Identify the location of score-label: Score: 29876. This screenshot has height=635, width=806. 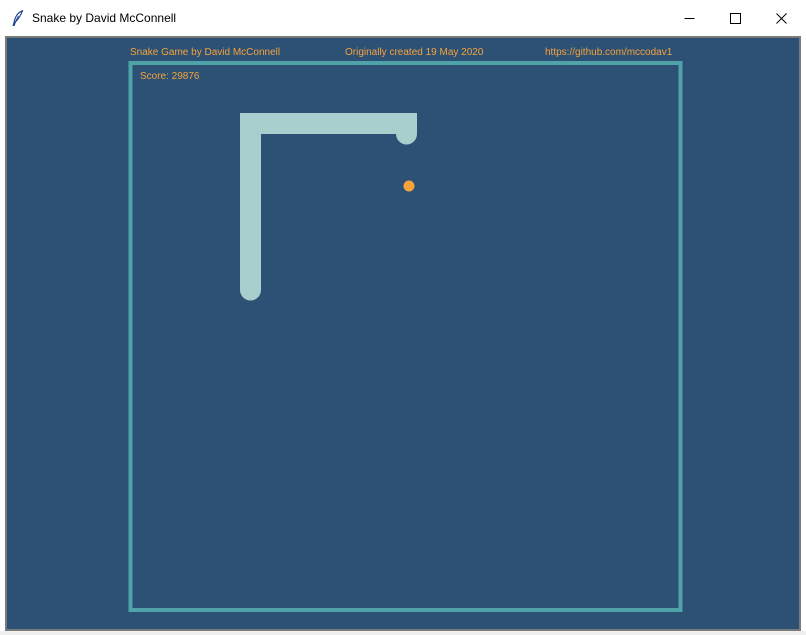
(170, 76).